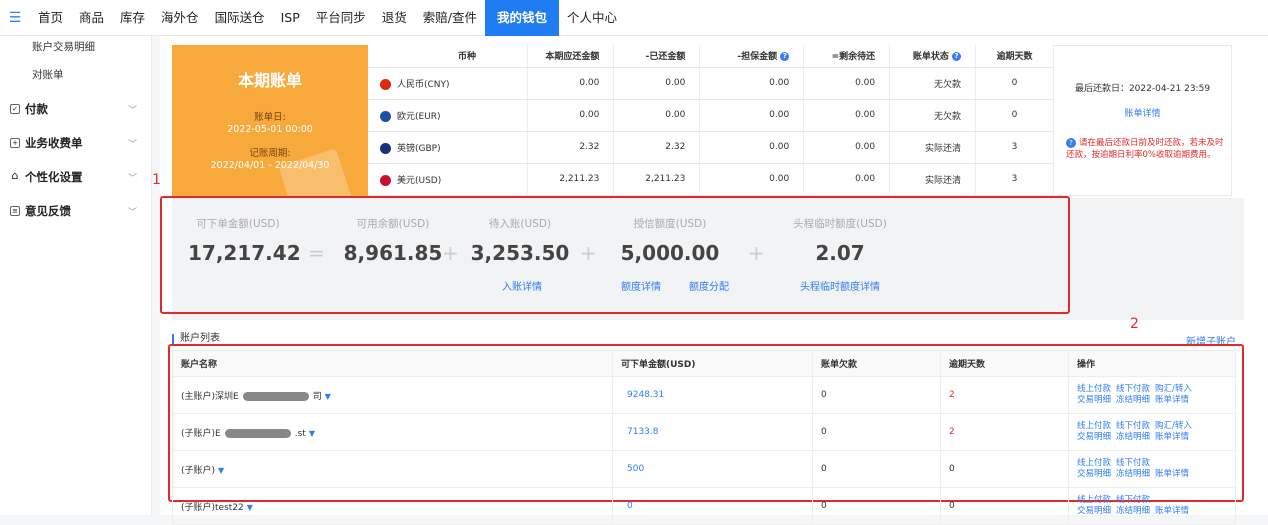 This screenshot has height=525, width=1268. I want to click on warning-text: 请在最后还款日前及时还款，若未及时还款，按逾期日利率0%收取逾期费用。, so click(1145, 149).